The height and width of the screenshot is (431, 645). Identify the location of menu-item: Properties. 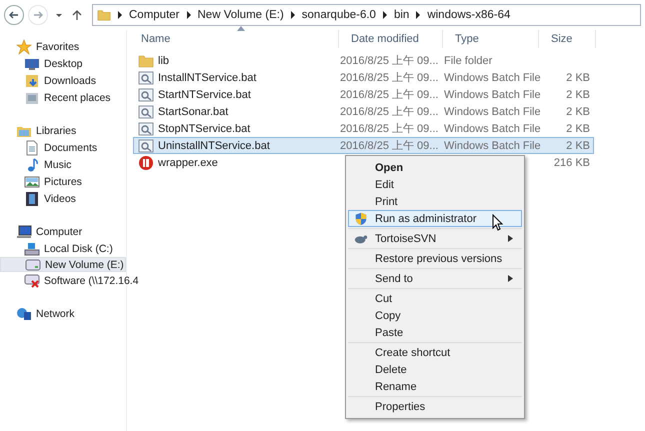
(435, 406).